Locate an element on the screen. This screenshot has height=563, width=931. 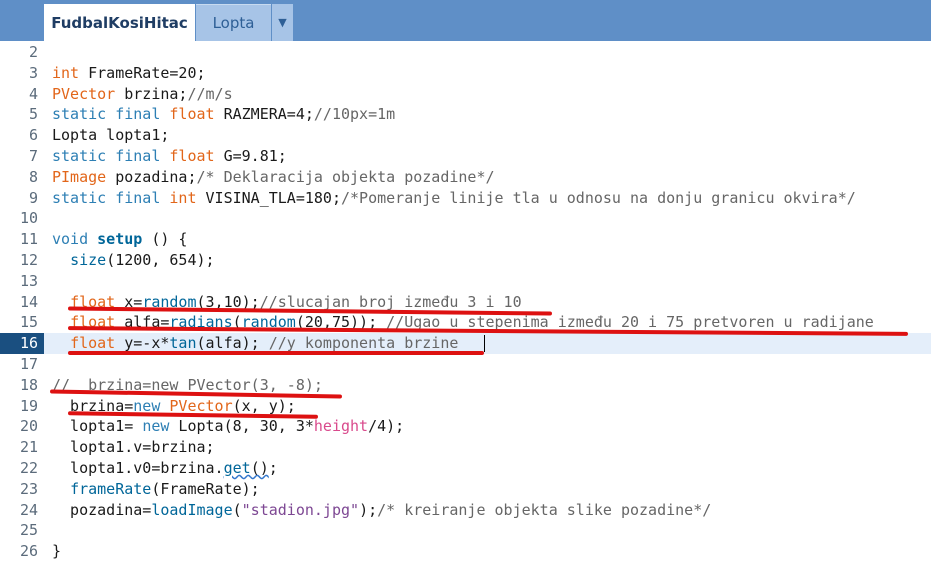
tab-bar: FudbalKosiHitac Lopta ▼ is located at coordinates (465, 20).